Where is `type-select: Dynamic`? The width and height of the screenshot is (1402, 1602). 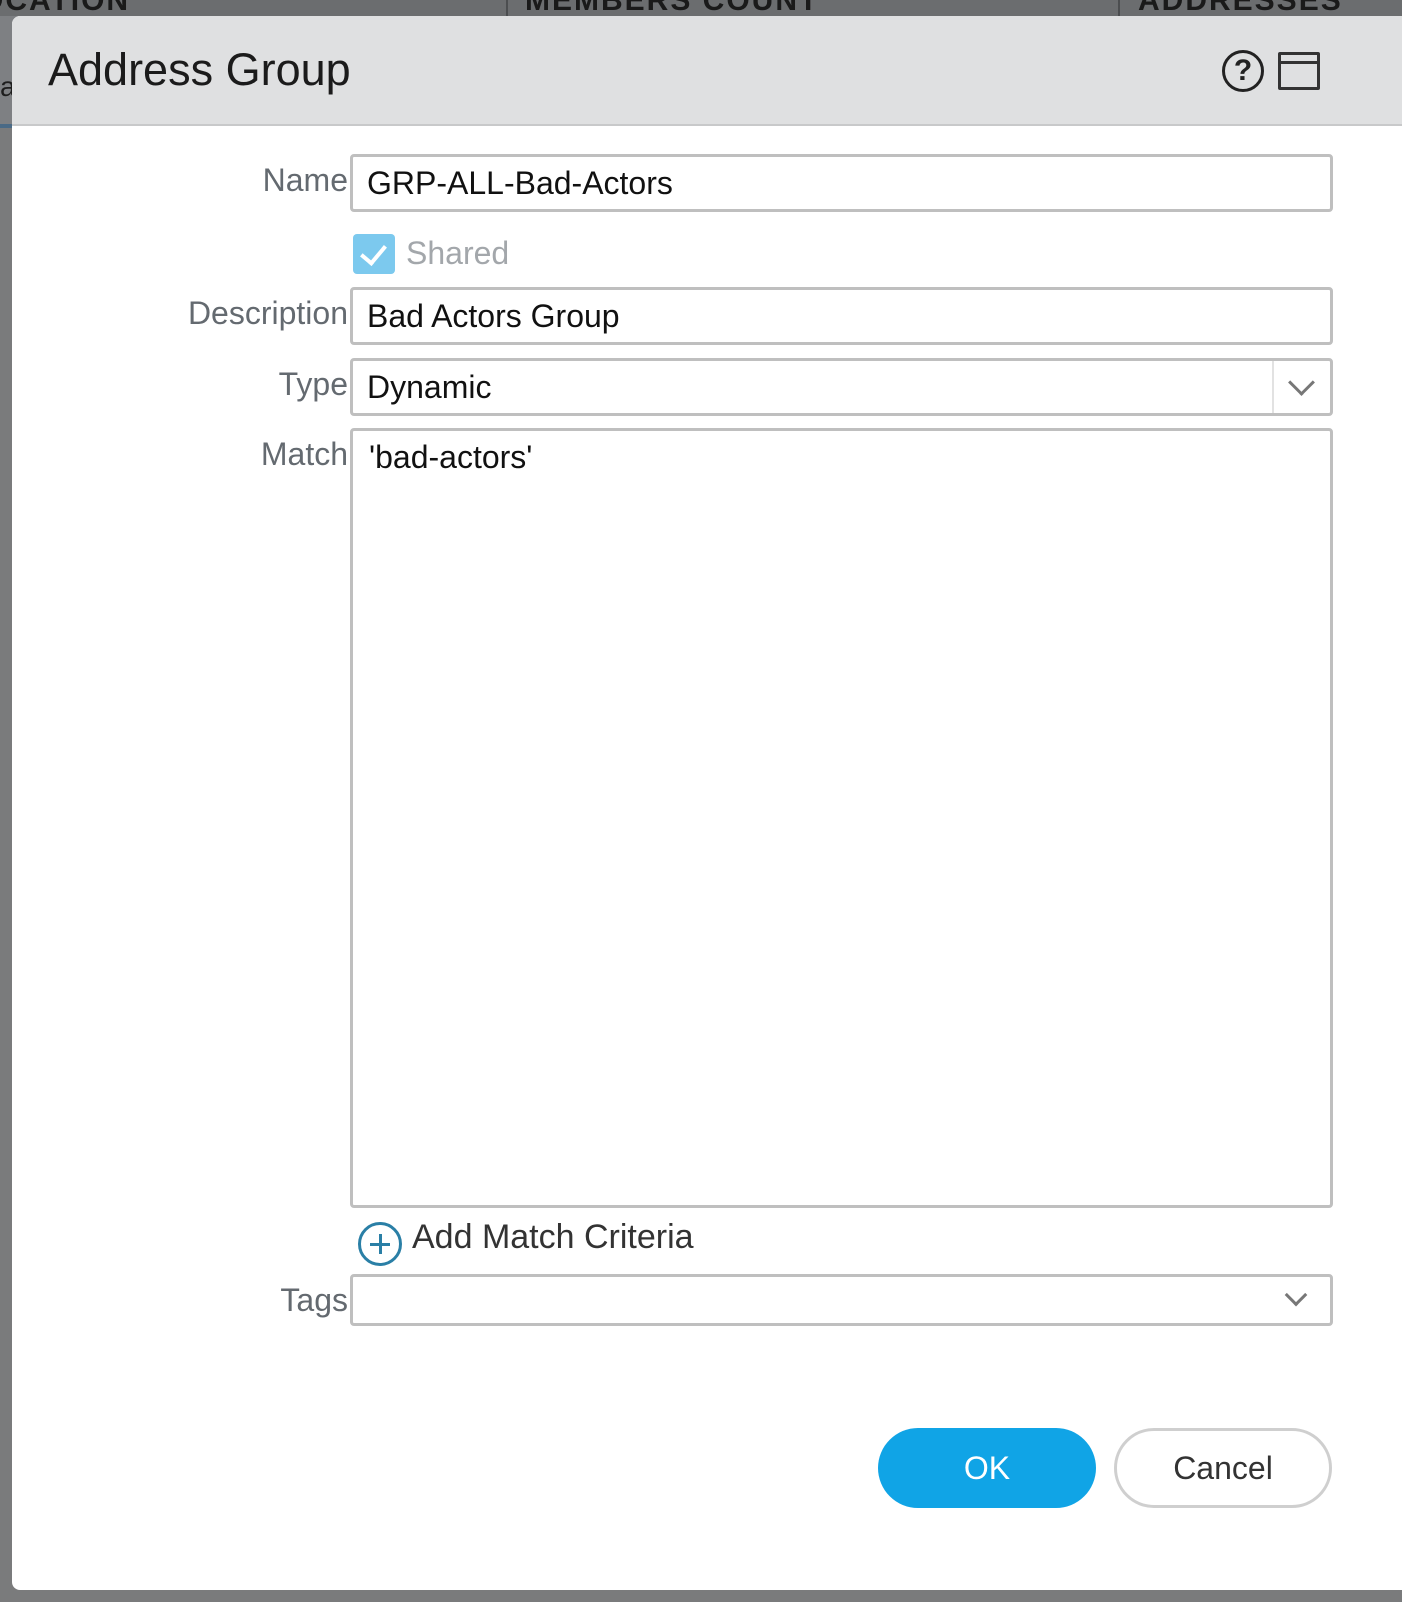 type-select: Dynamic is located at coordinates (841, 387).